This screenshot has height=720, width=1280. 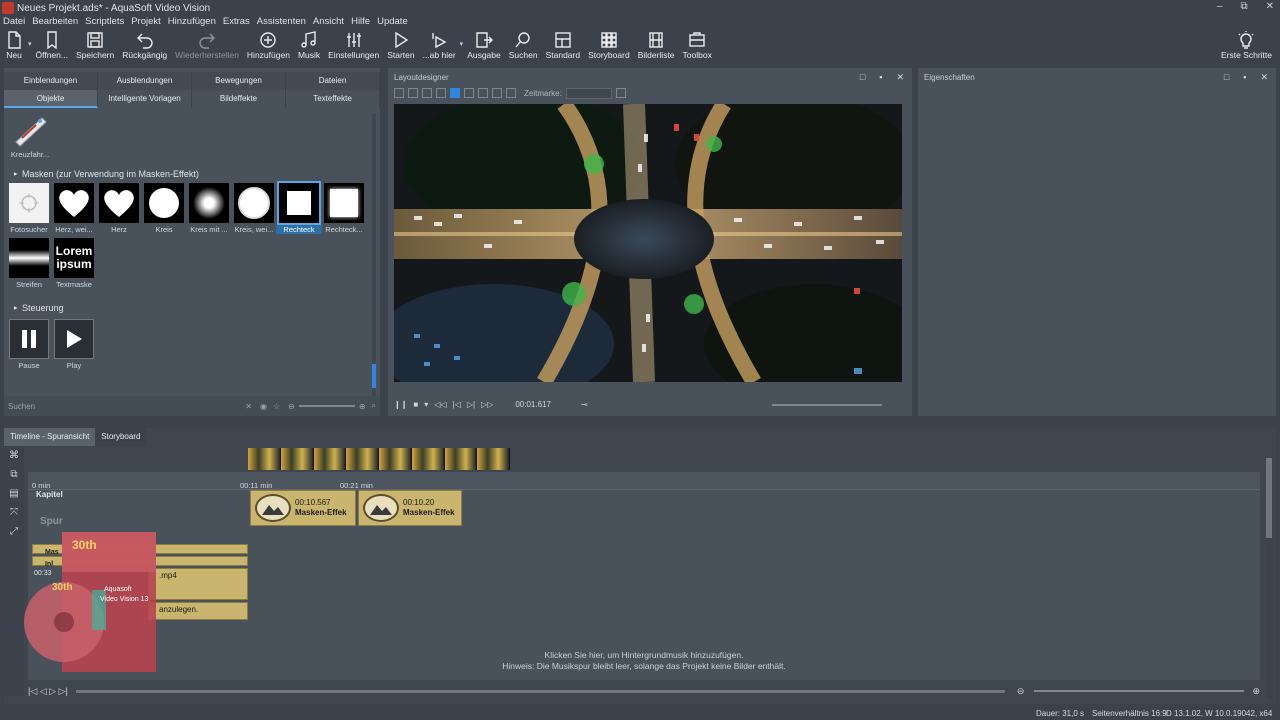 What do you see at coordinates (13, 474) in the screenshot?
I see `layers-icon: ⧉` at bounding box center [13, 474].